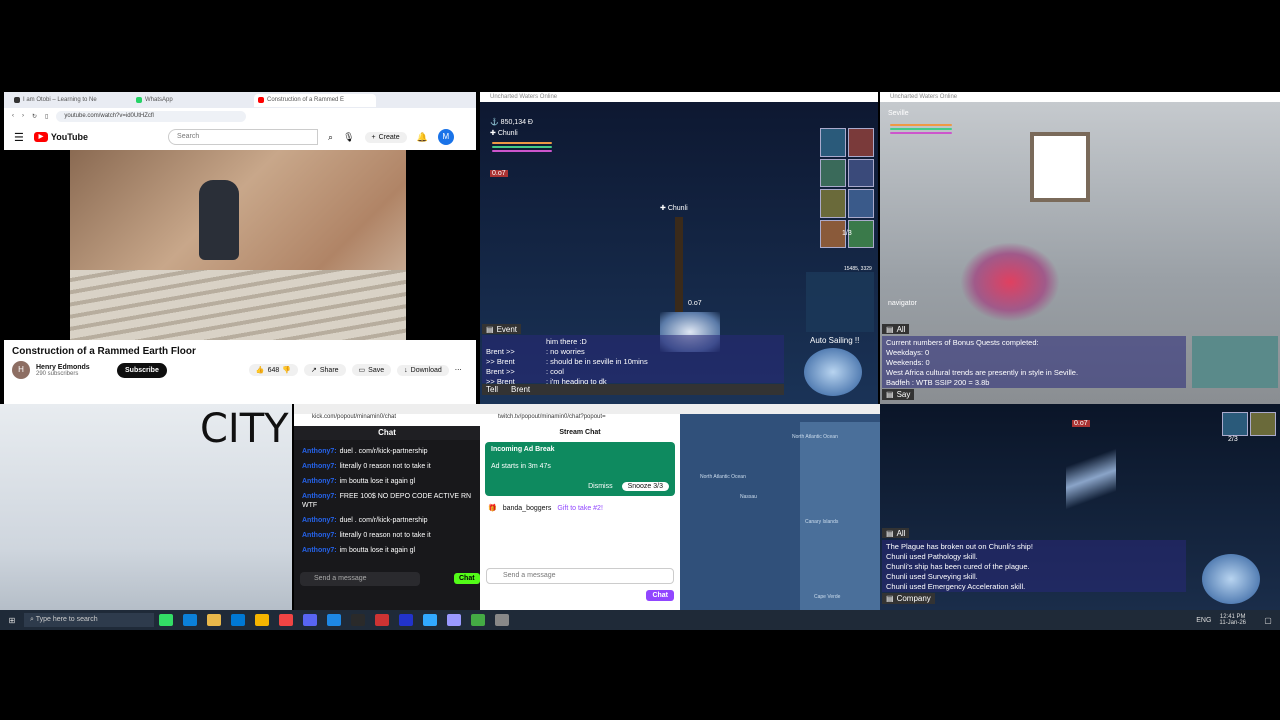 The width and height of the screenshot is (1280, 720). I want to click on tell-target: Brent, so click(520, 389).